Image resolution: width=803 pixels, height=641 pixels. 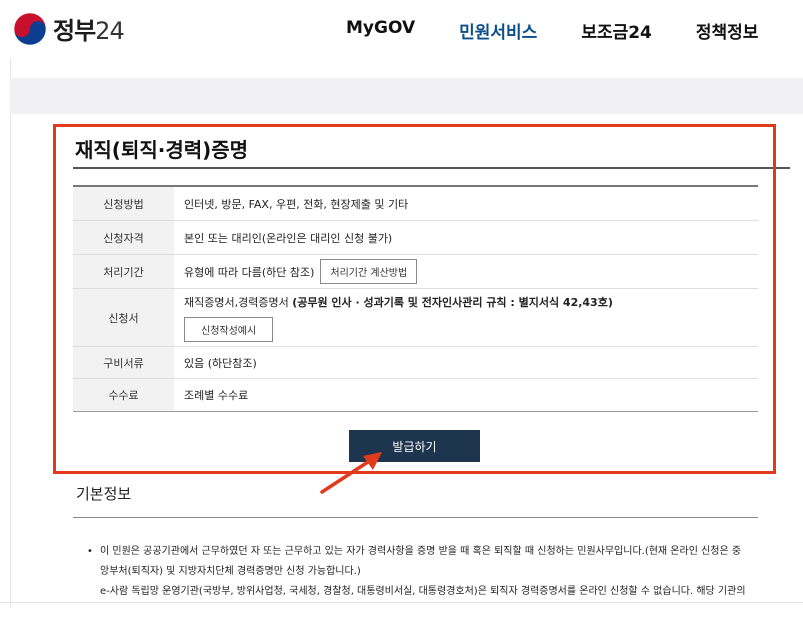 What do you see at coordinates (616, 30) in the screenshot?
I see `nav-item-subsidy24: 보조금24` at bounding box center [616, 30].